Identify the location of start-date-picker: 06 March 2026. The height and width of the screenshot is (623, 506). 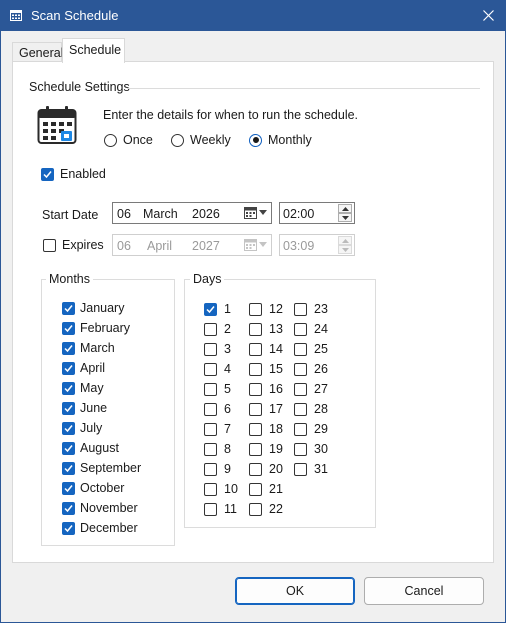
(192, 213).